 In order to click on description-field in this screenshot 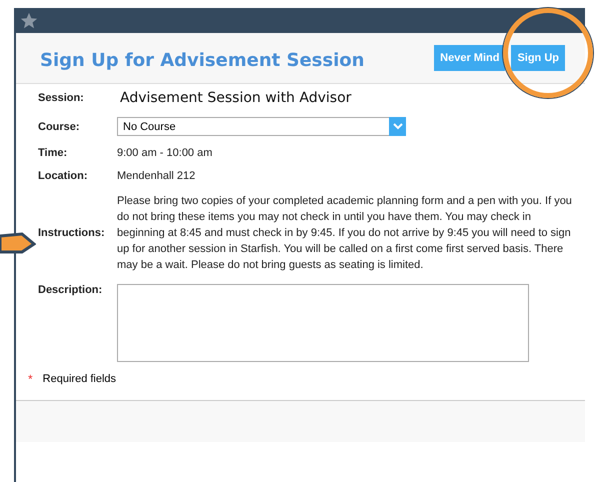, I will do `click(323, 323)`.